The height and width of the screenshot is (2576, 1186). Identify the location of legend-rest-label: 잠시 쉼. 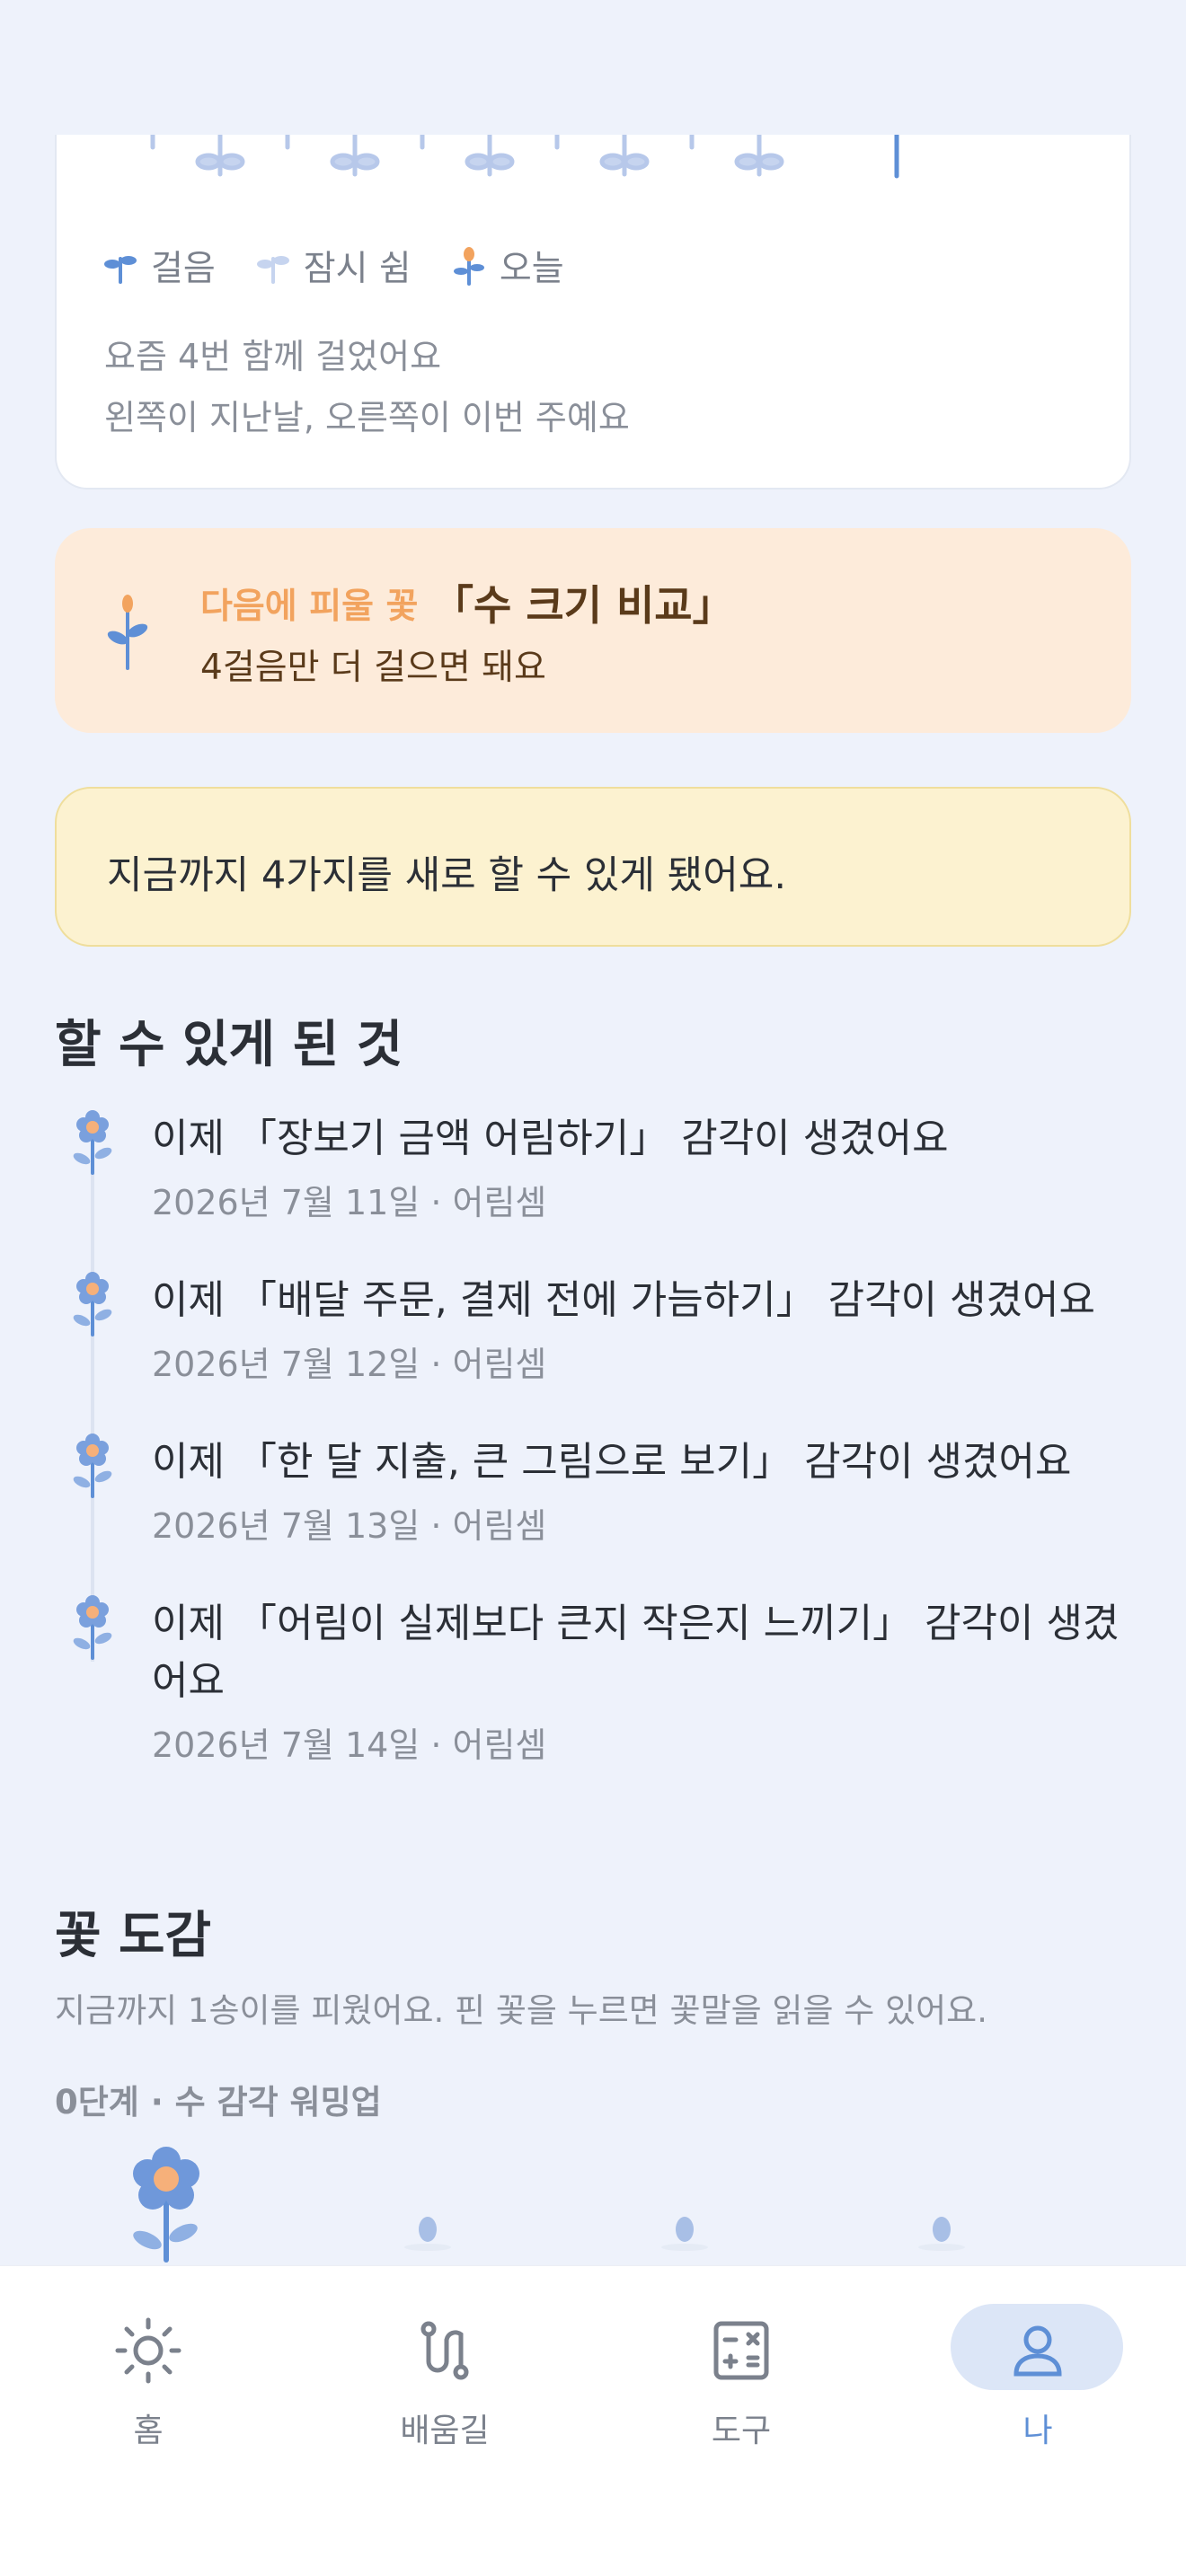
(357, 269).